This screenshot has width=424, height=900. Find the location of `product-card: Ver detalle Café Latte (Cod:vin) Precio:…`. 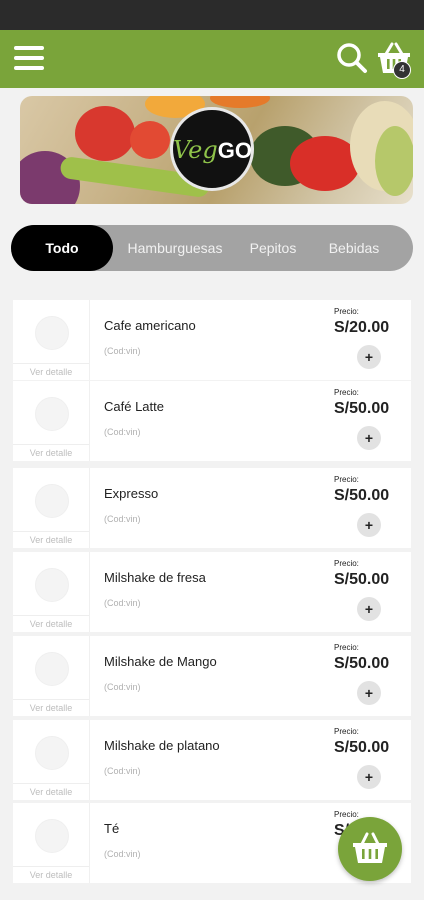

product-card: Ver detalle Café Latte (Cod:vin) Precio:… is located at coordinates (212, 421).